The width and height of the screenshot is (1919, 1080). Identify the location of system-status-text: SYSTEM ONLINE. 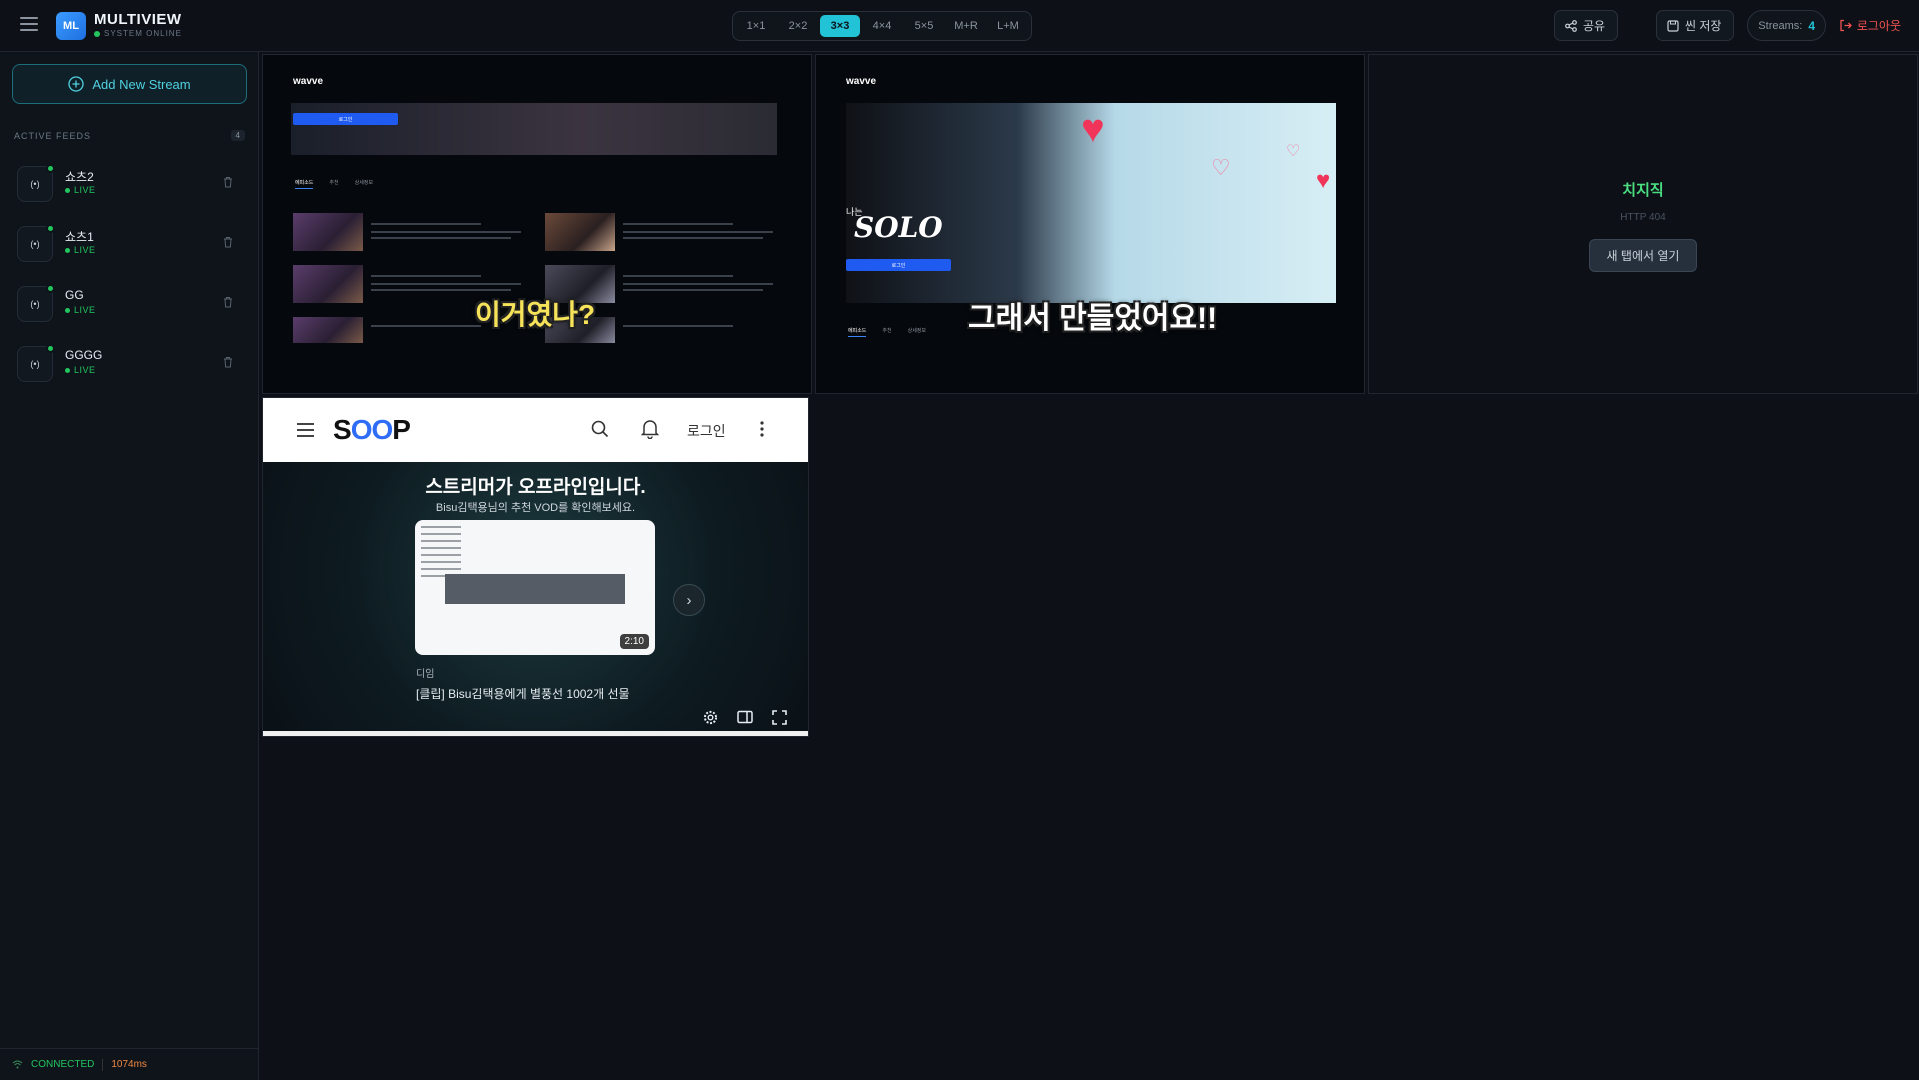
(143, 33).